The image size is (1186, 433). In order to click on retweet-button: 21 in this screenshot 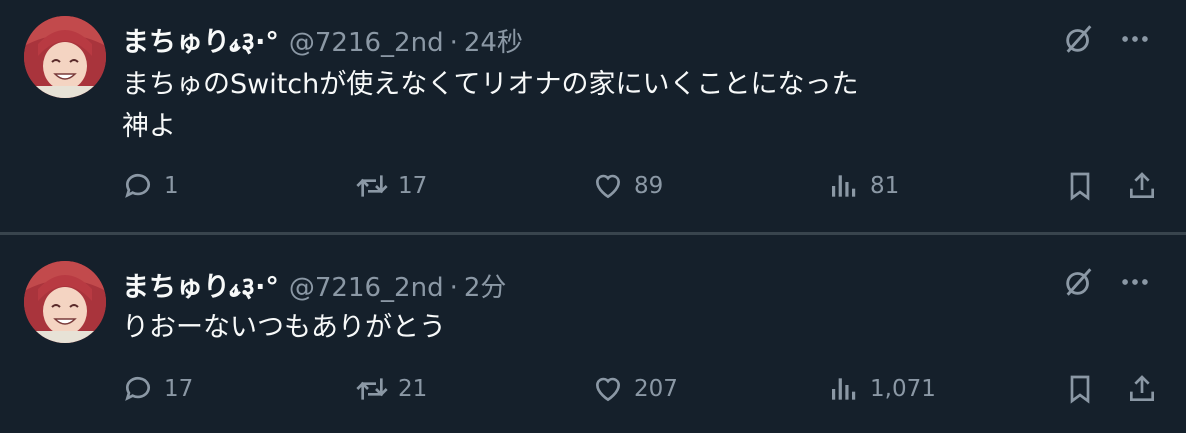, I will do `click(391, 389)`.